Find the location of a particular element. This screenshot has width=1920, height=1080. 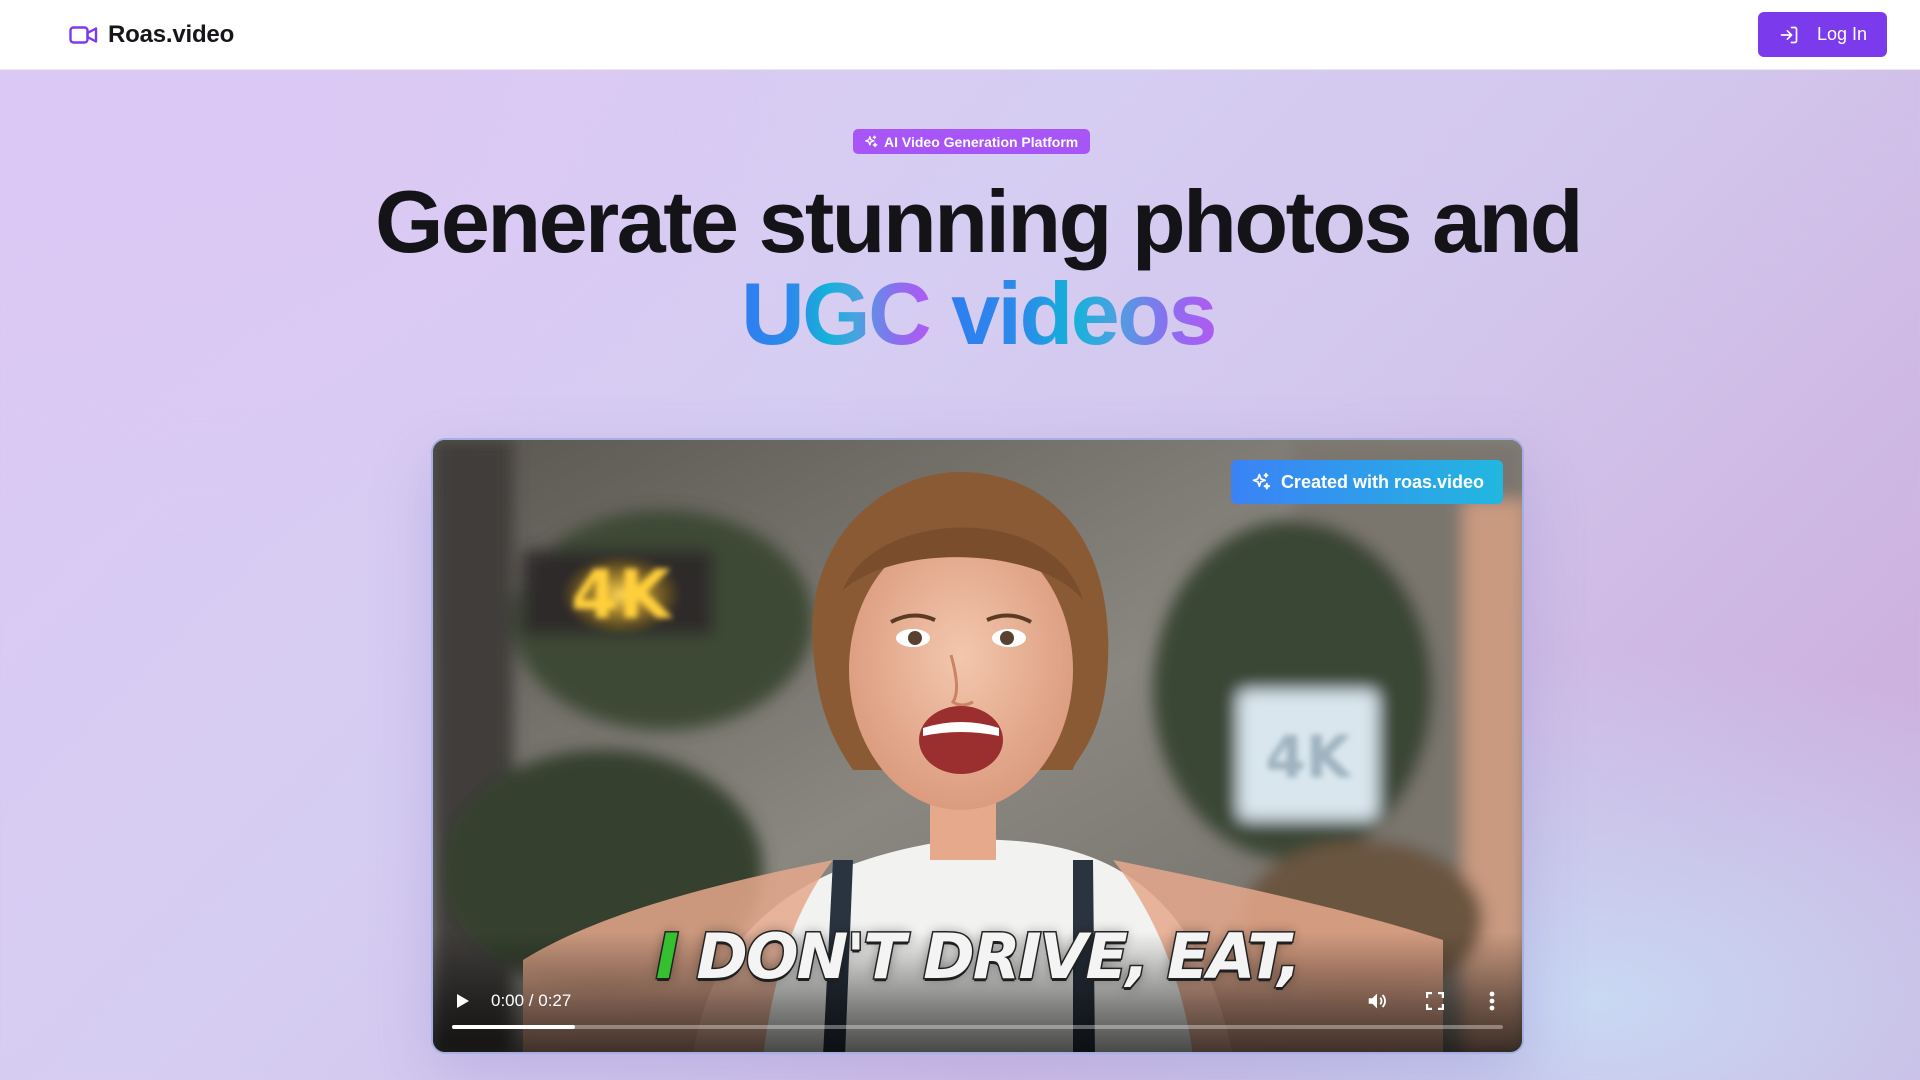

created-with-badge: Created with roas.video is located at coordinates (1366, 482).